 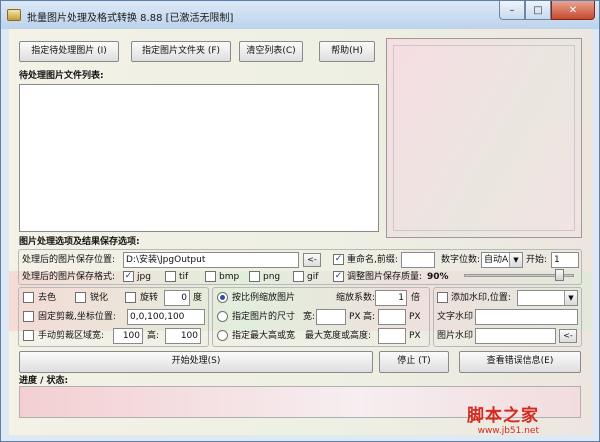 I want to click on desaturate-checkbox, so click(x=28, y=297).